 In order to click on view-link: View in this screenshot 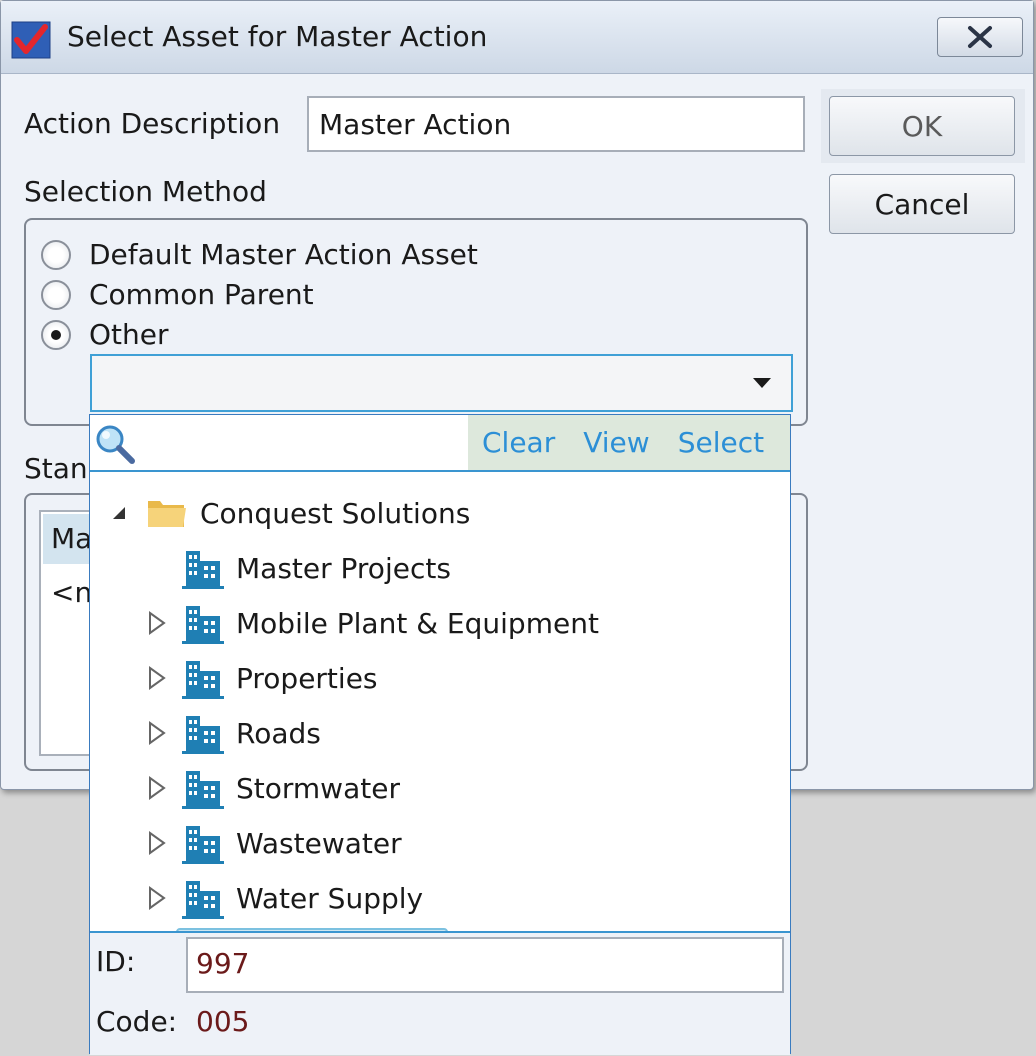, I will do `click(616, 442)`.